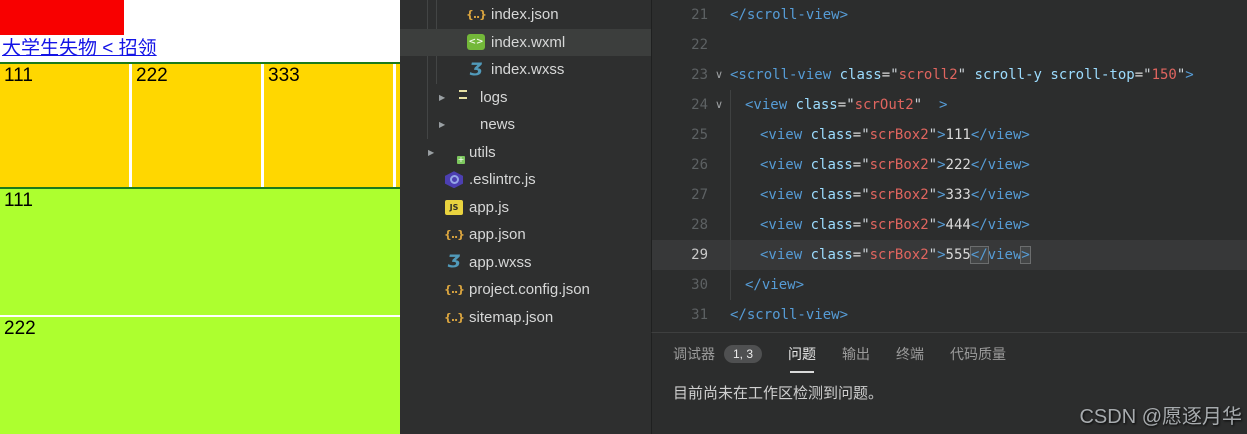  Describe the element at coordinates (910, 354) in the screenshot. I see `panel-tab-终端: 终端` at that location.